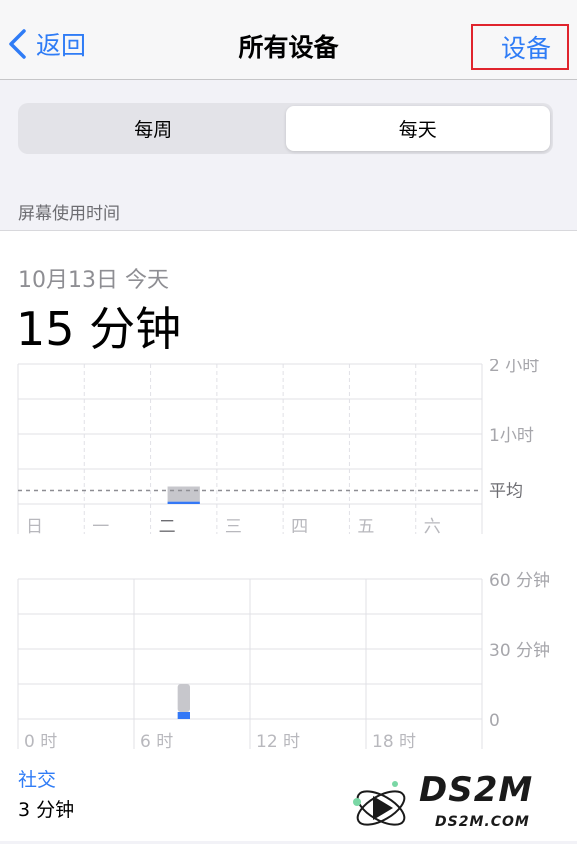  I want to click on day-label: 日, so click(34, 527).